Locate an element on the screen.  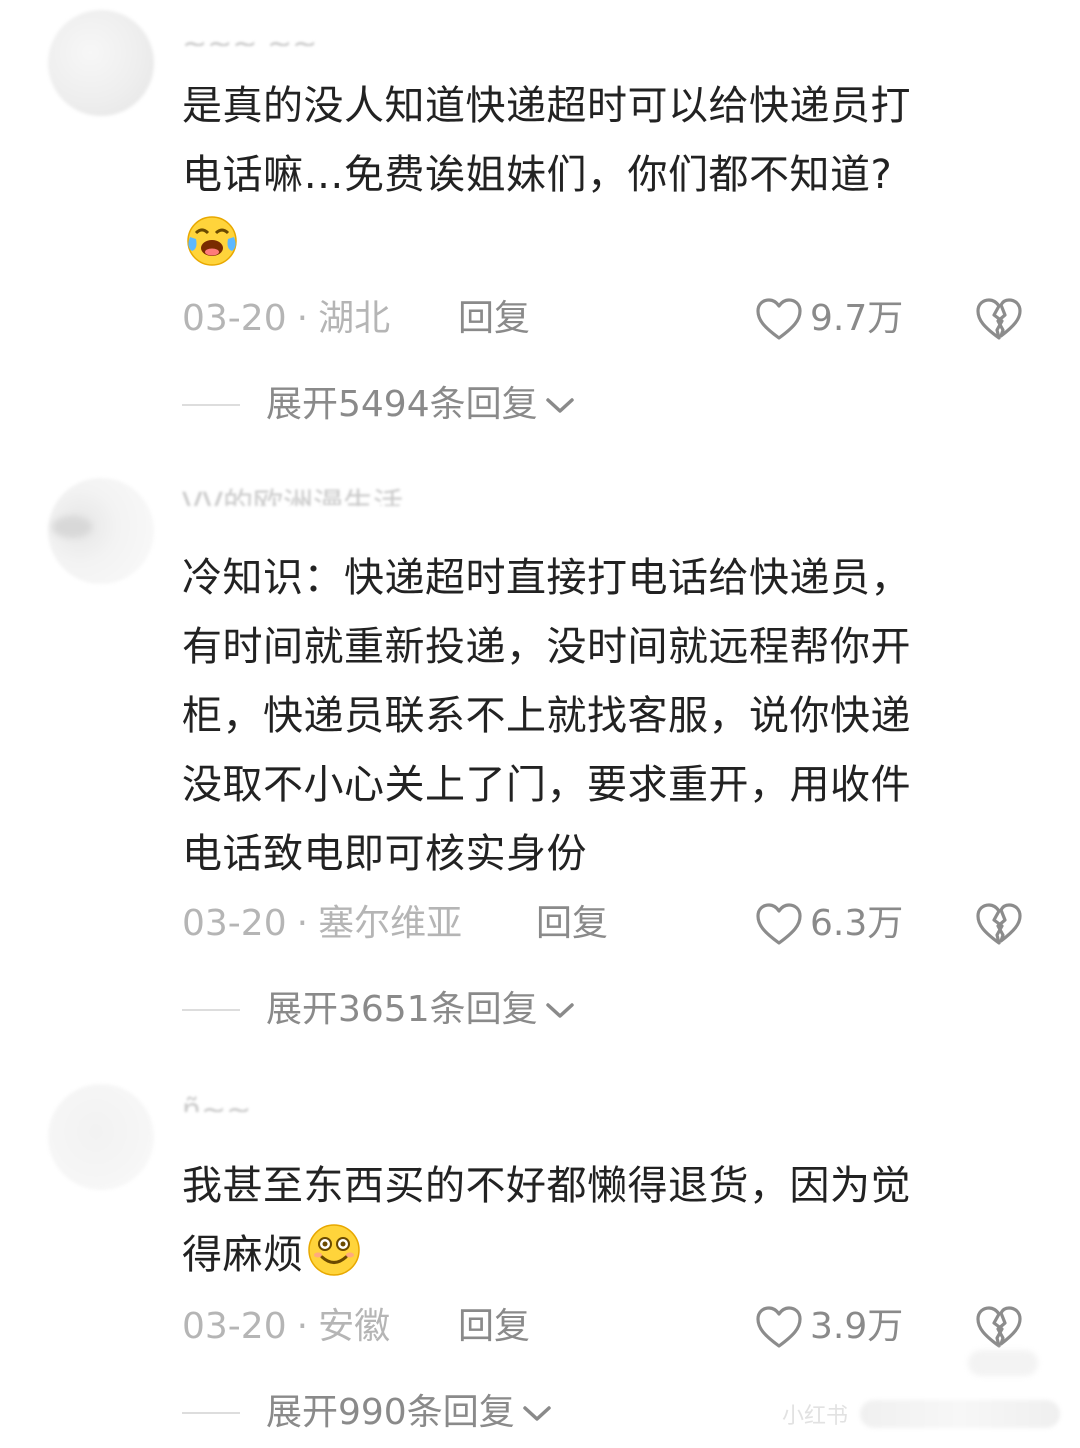
comment-meta: 03-20 · 塞尔维亚 is located at coordinates (322, 924).